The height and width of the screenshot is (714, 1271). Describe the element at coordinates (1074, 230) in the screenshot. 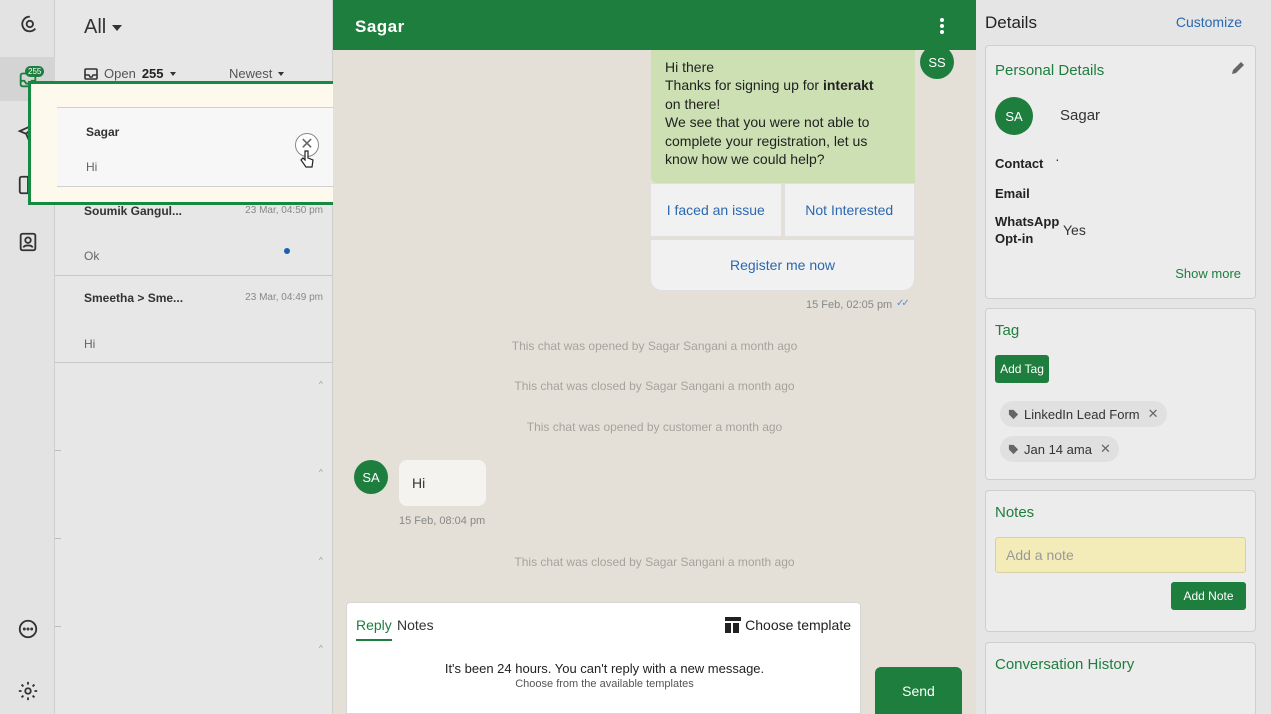

I see `whatsapp-optin-value: Yes` at that location.